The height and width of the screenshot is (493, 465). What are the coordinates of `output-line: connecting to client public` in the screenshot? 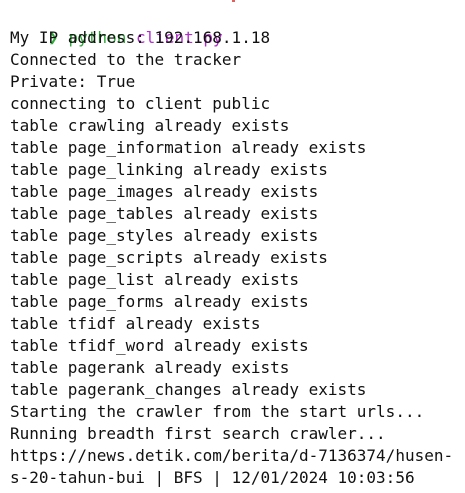 It's located at (140, 103).